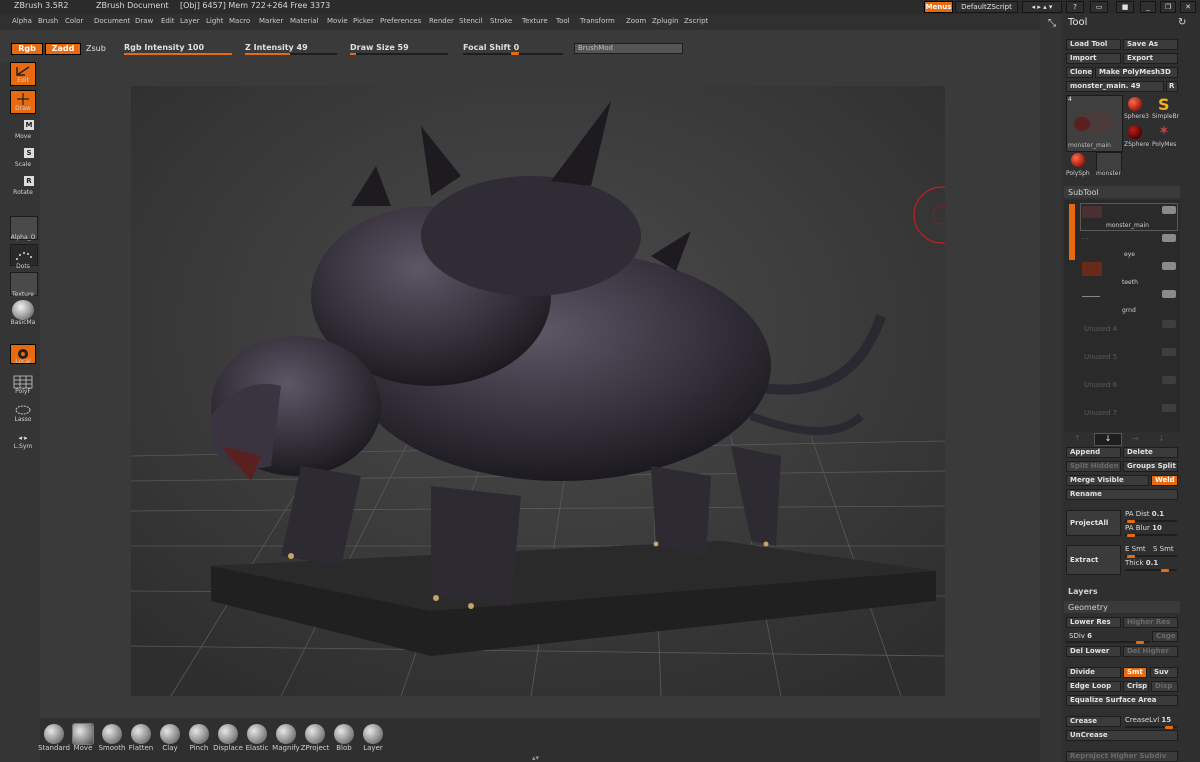 The width and height of the screenshot is (1200, 762). I want to click on rgb-button: Rgb, so click(27, 49).